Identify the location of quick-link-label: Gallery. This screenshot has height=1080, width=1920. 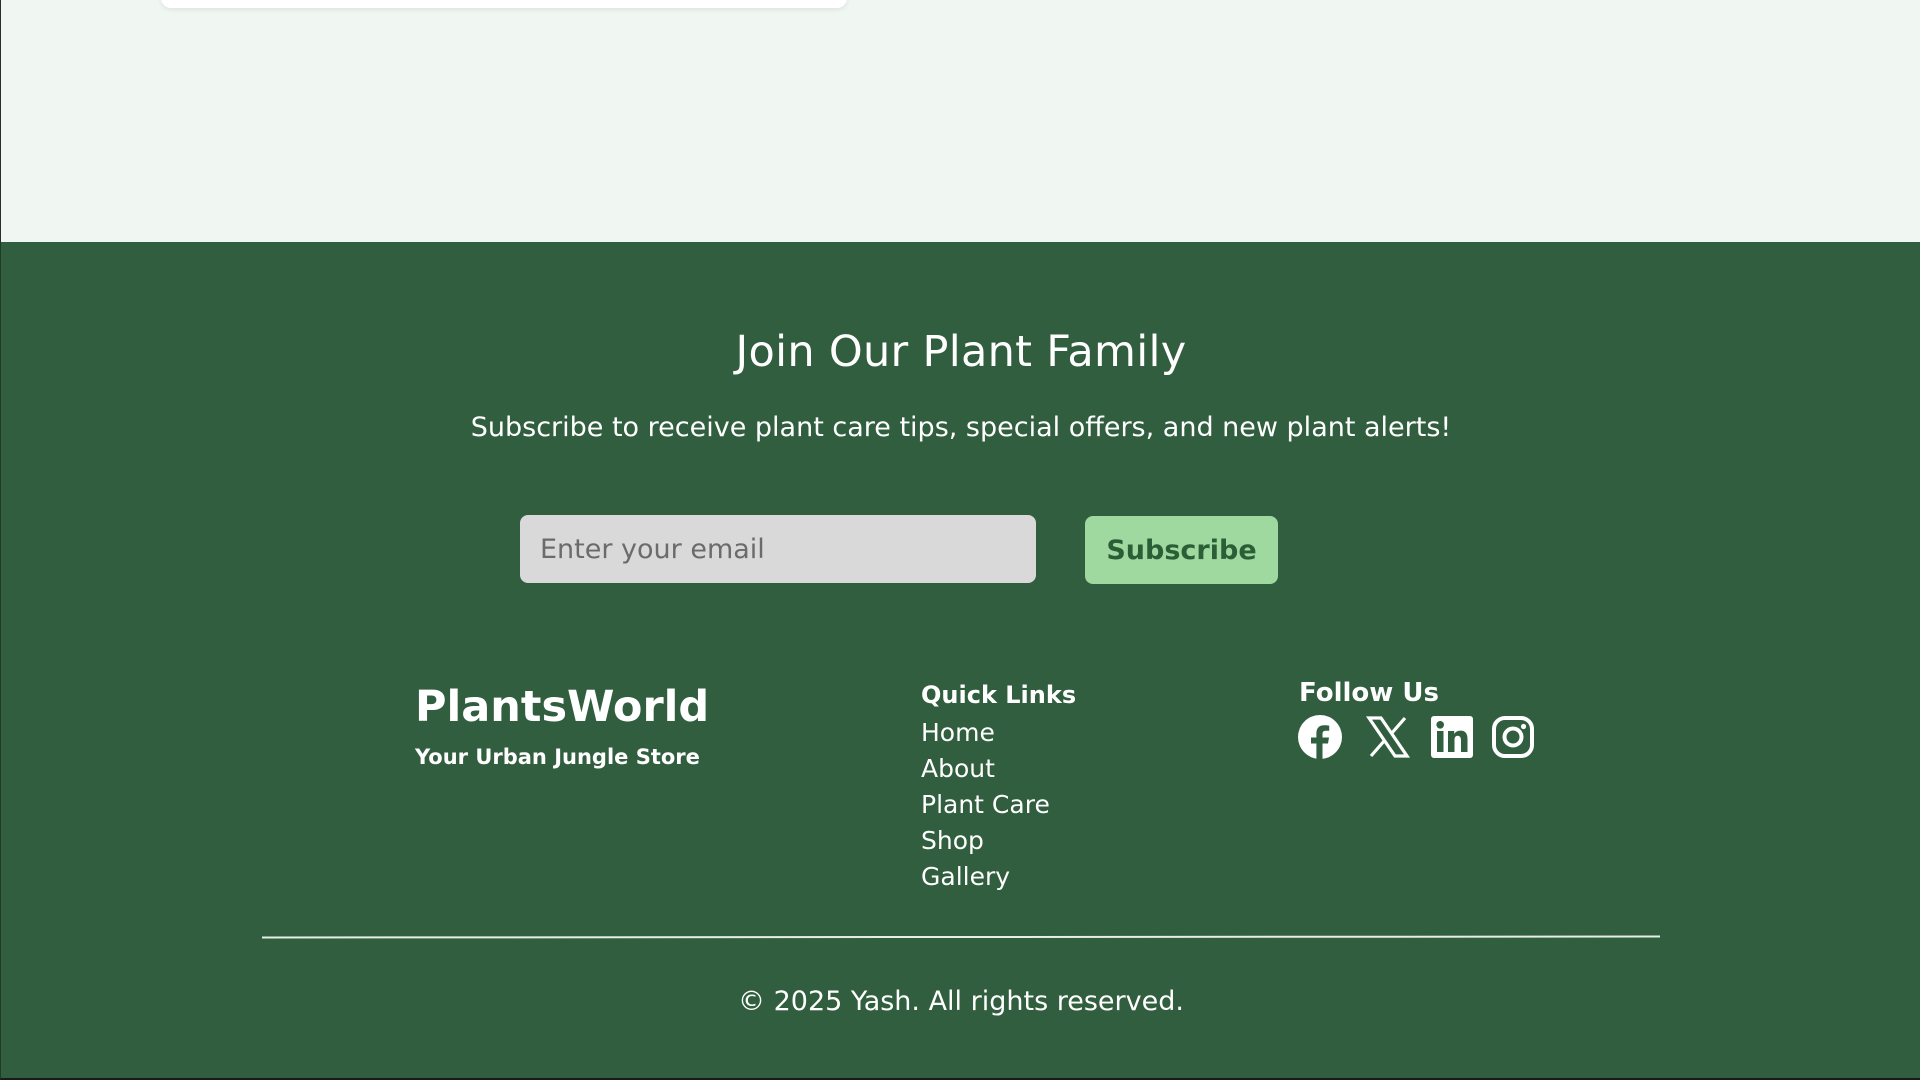
(965, 876).